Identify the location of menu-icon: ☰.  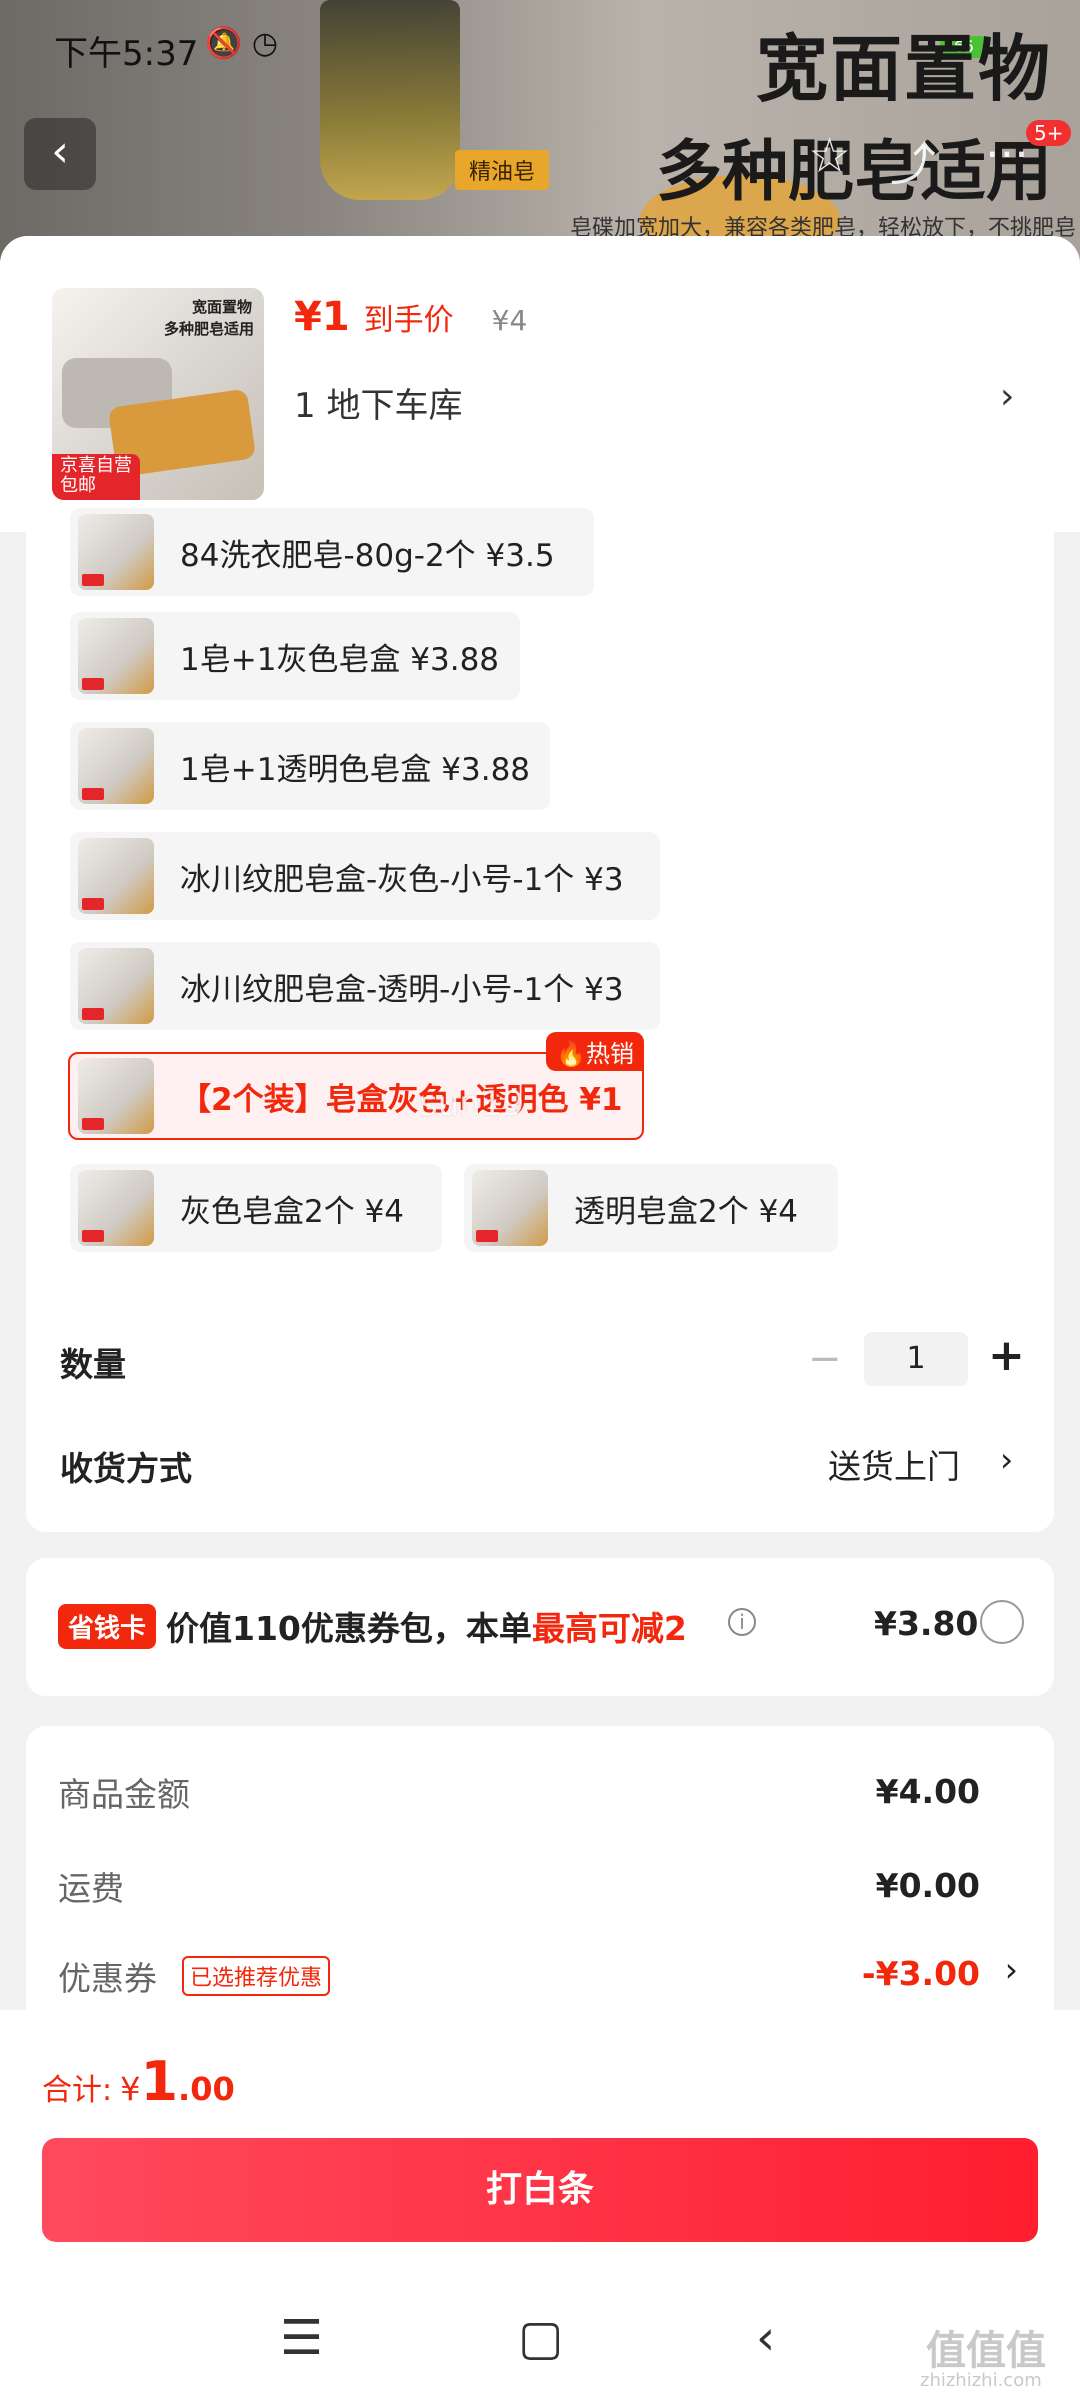
(301, 2338).